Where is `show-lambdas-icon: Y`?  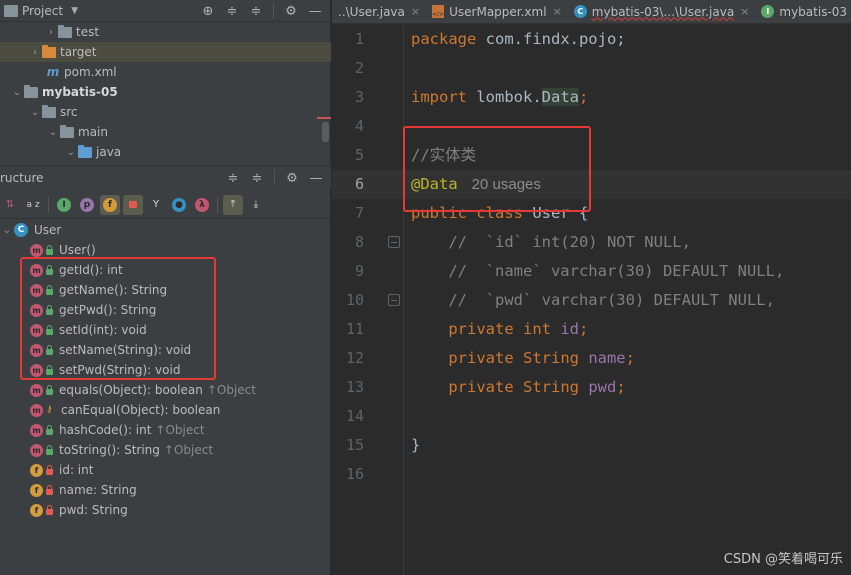
show-lambdas-icon: Y is located at coordinates (156, 205).